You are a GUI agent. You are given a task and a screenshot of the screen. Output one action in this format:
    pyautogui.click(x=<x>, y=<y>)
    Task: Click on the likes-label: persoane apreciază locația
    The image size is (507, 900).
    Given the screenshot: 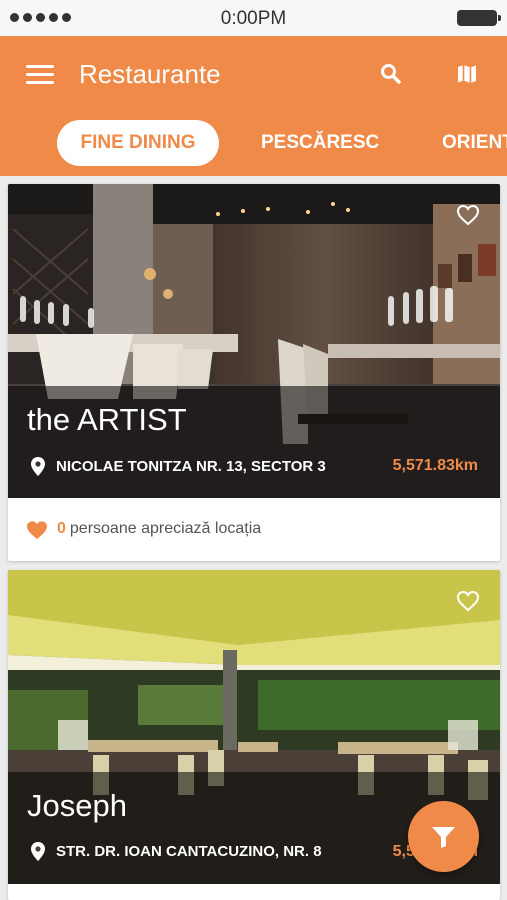 What is the action you would take?
    pyautogui.click(x=165, y=528)
    